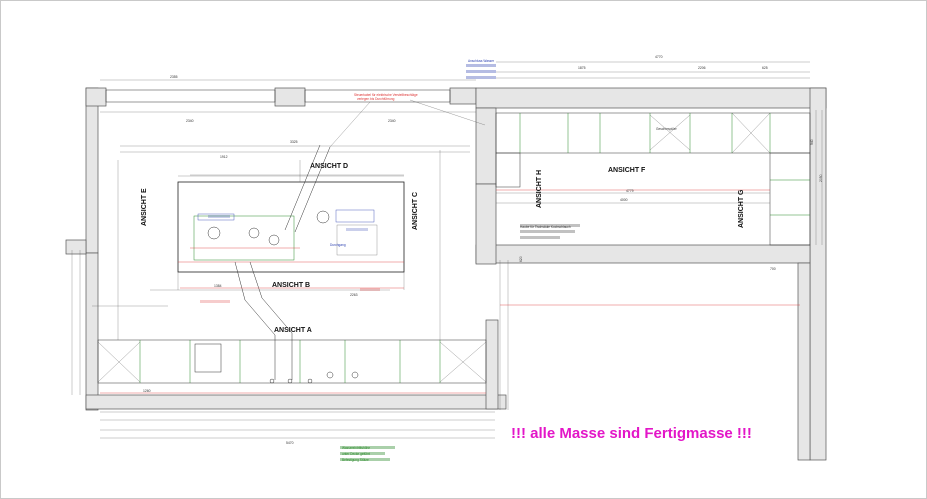 The width and height of the screenshot is (927, 499). Describe the element at coordinates (631, 433) in the screenshot. I see `fertigmasse-note: !!! alle Masse sind Fertigmasse !!!` at that location.